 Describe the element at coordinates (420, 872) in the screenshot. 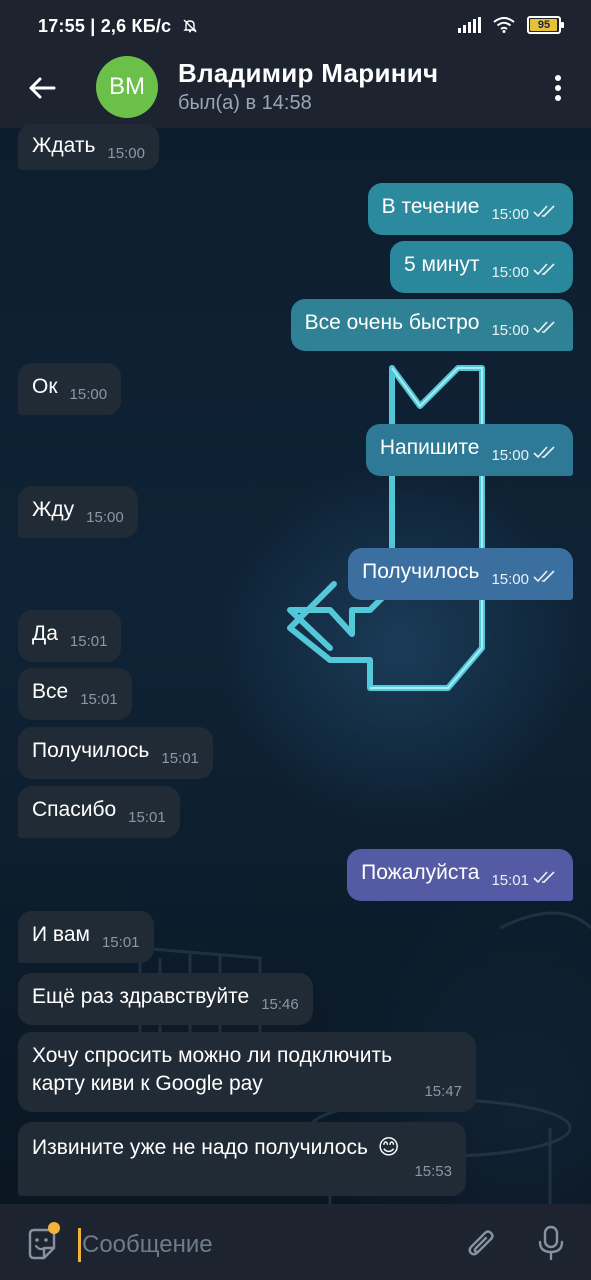

I see `message-text: Пожалуйста` at that location.